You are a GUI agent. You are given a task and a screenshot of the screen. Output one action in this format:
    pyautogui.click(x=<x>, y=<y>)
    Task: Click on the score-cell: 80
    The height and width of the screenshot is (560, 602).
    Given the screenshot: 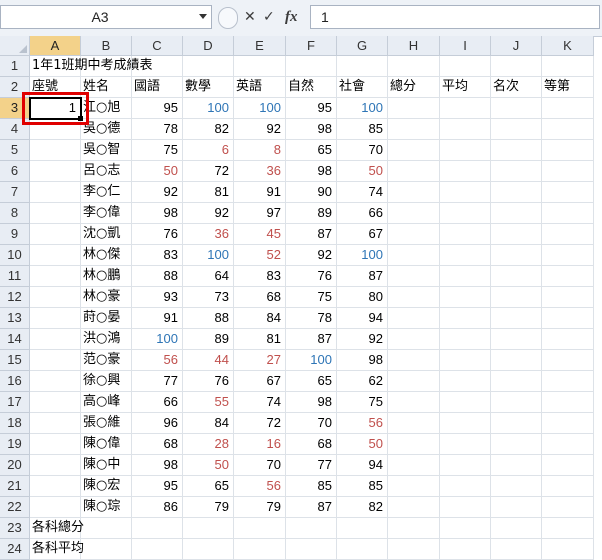 What is the action you would take?
    pyautogui.click(x=362, y=297)
    